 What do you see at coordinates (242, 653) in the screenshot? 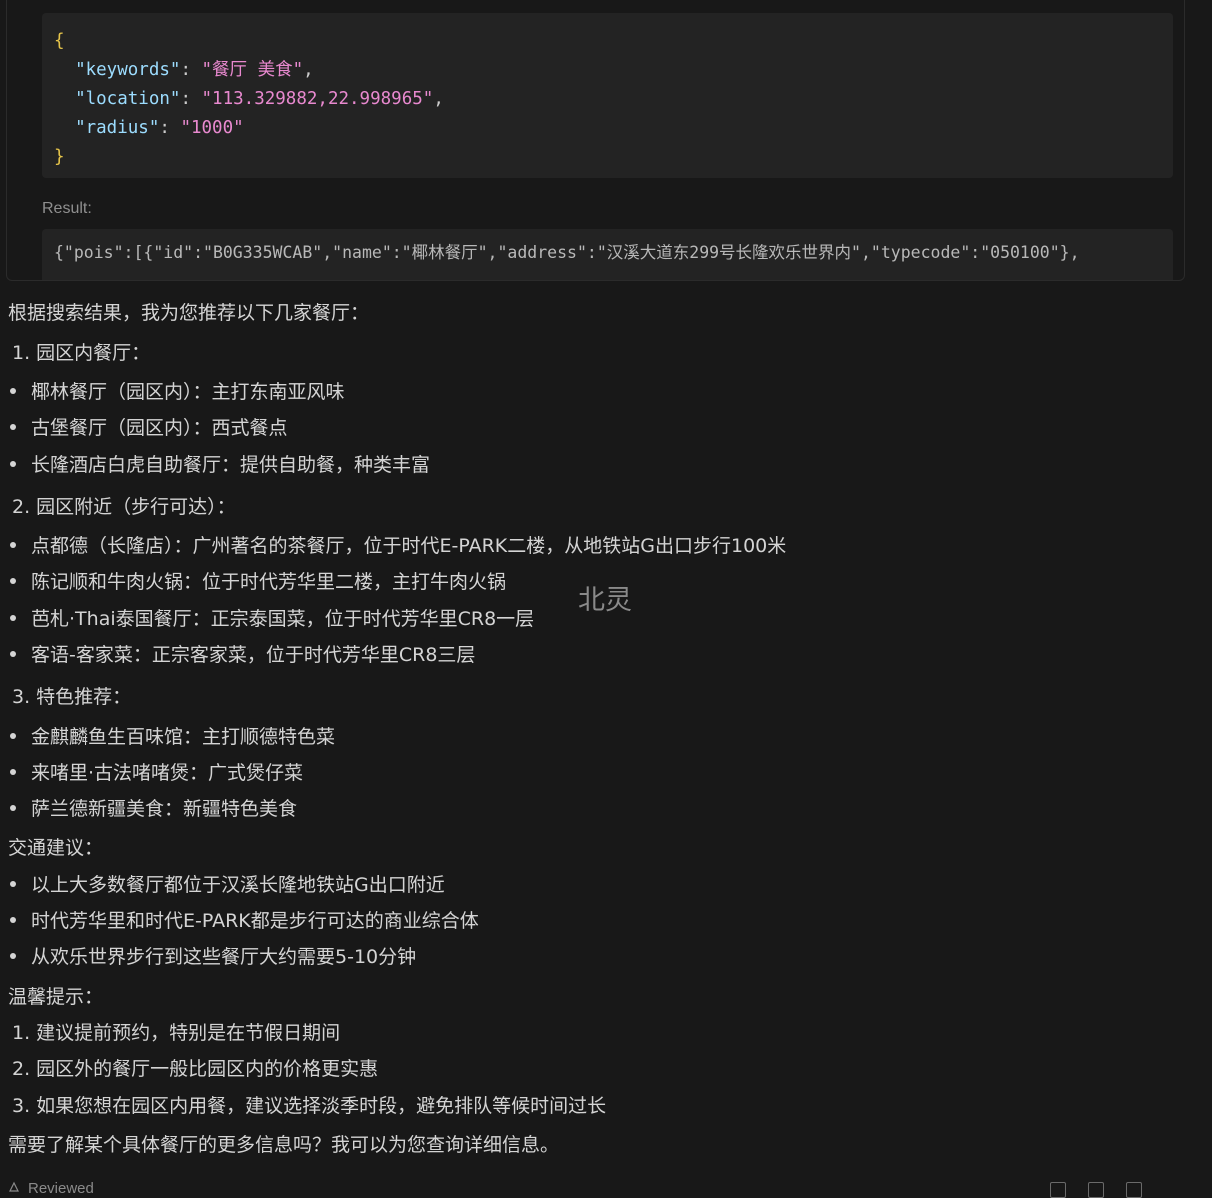
I see `list-item: 客语-客家菜：正宗客家菜，位于时代芳华里CR8三层` at bounding box center [242, 653].